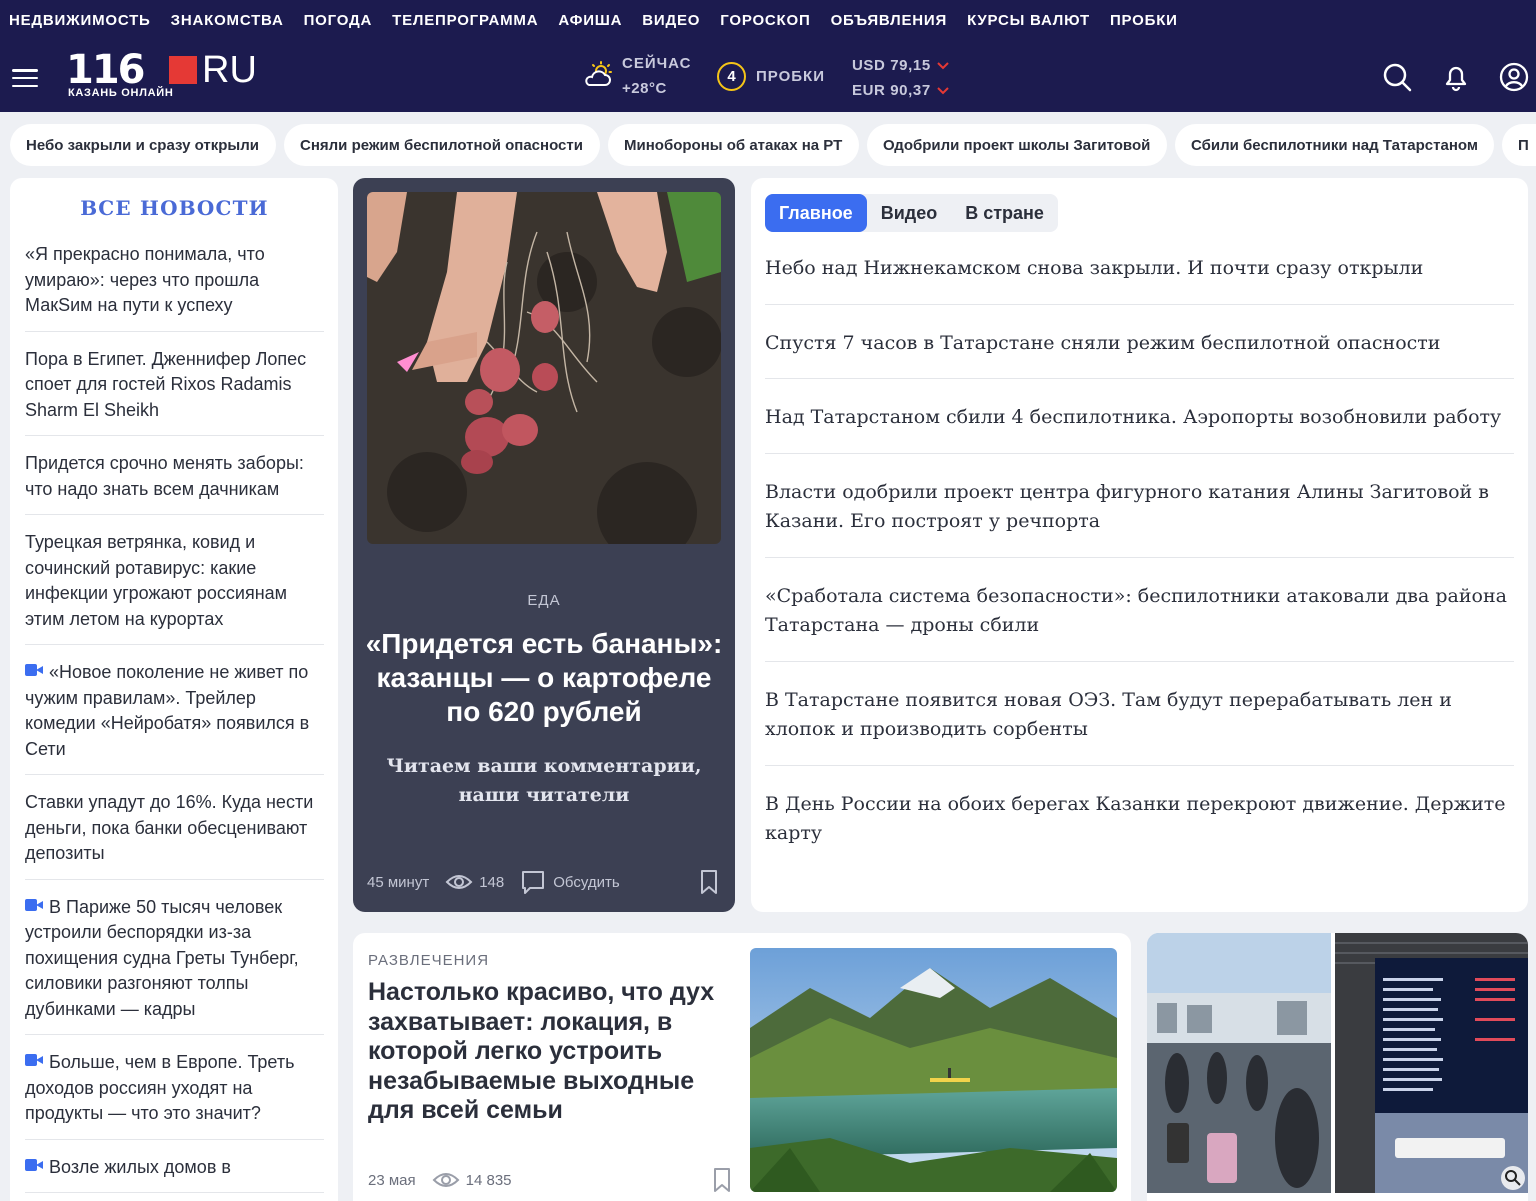  I want to click on traffic-label: ПРОБКИ, so click(790, 76).